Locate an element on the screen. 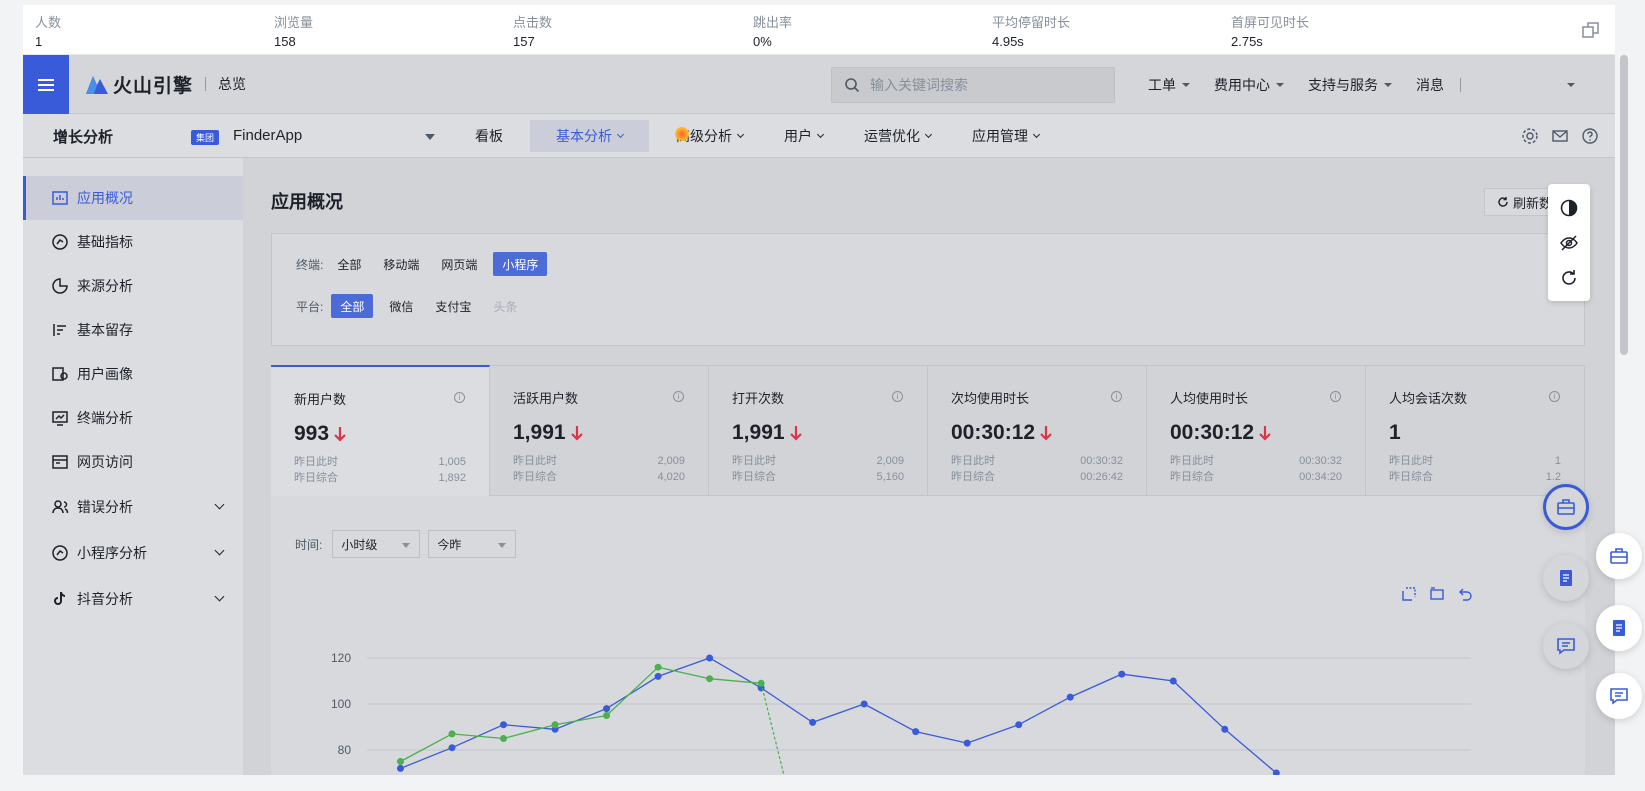 This screenshot has height=791, width=1645. help-icon is located at coordinates (1590, 136).